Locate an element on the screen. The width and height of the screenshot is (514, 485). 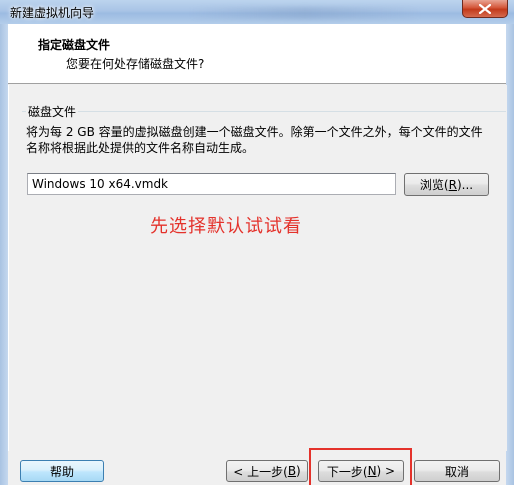
back-button: < 上一步(B) is located at coordinates (267, 471).